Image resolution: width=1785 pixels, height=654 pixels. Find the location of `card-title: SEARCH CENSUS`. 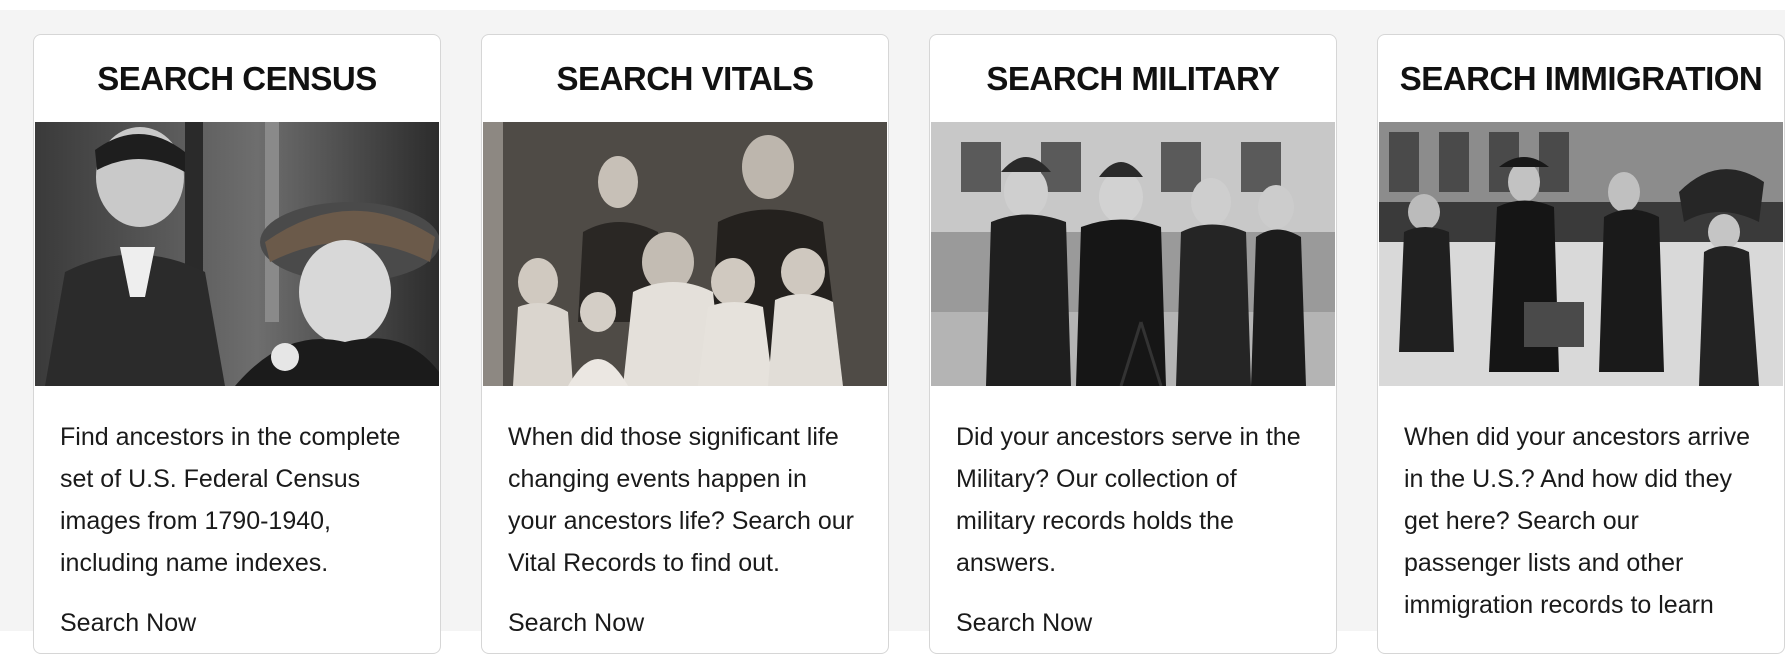

card-title: SEARCH CENSUS is located at coordinates (237, 78).